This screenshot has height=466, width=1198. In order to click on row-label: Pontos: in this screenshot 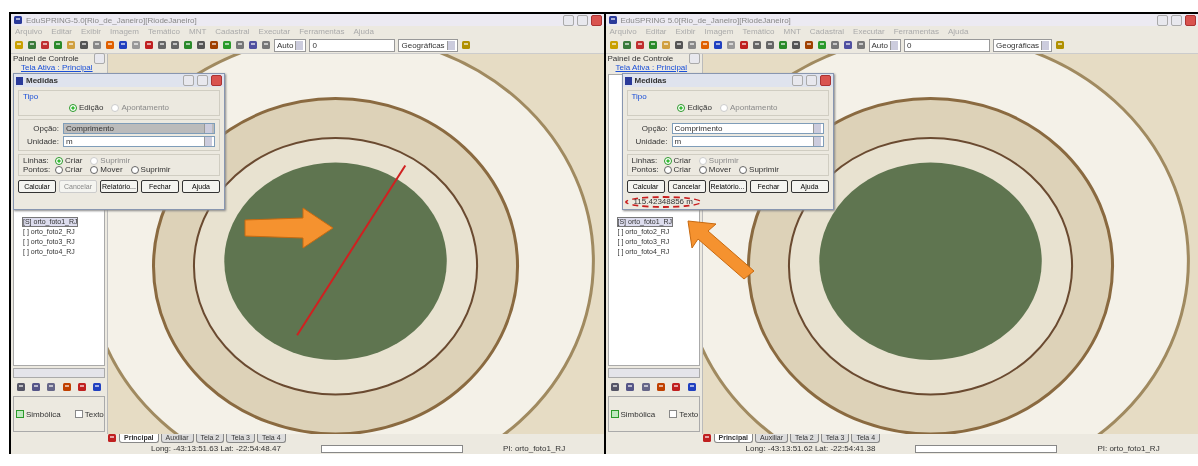, I will do `click(643, 169)`.